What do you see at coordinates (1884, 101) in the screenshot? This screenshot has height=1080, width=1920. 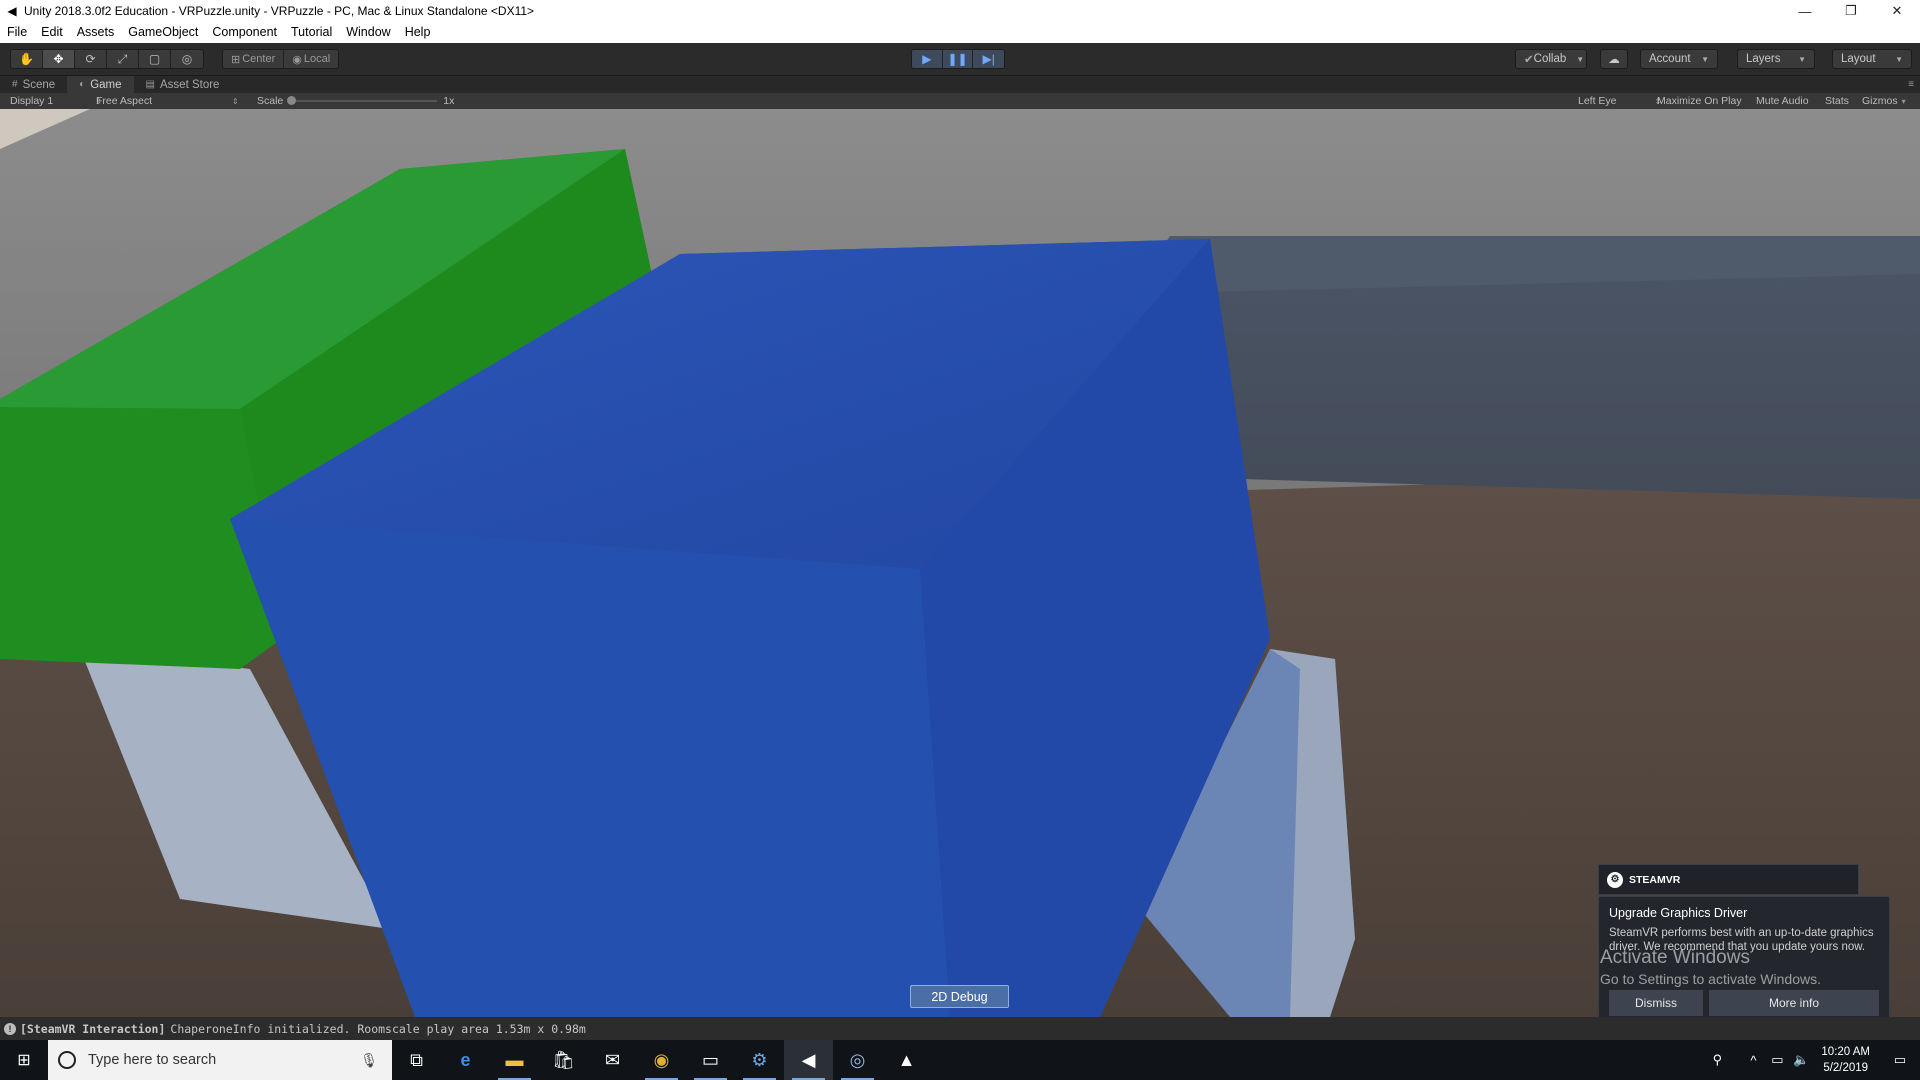 I see `gizmos-dropdown: Gizmos ▾` at bounding box center [1884, 101].